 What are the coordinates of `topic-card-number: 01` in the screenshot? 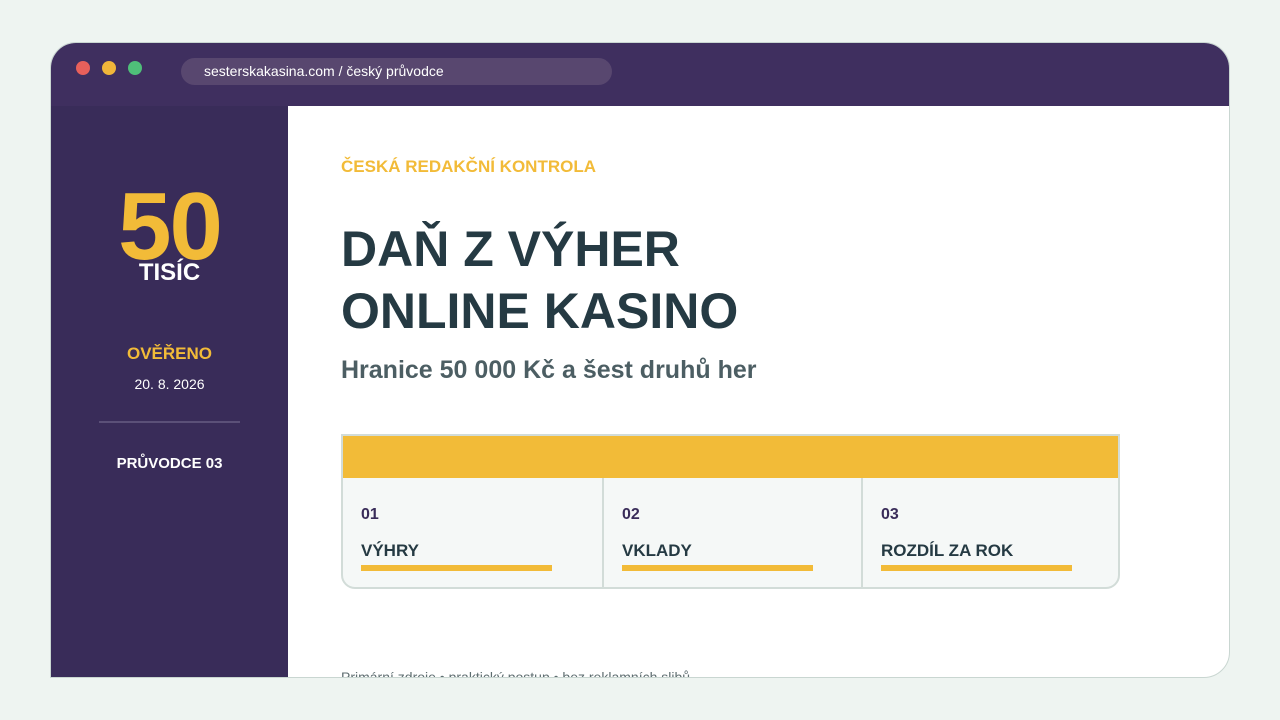 It's located at (370, 514).